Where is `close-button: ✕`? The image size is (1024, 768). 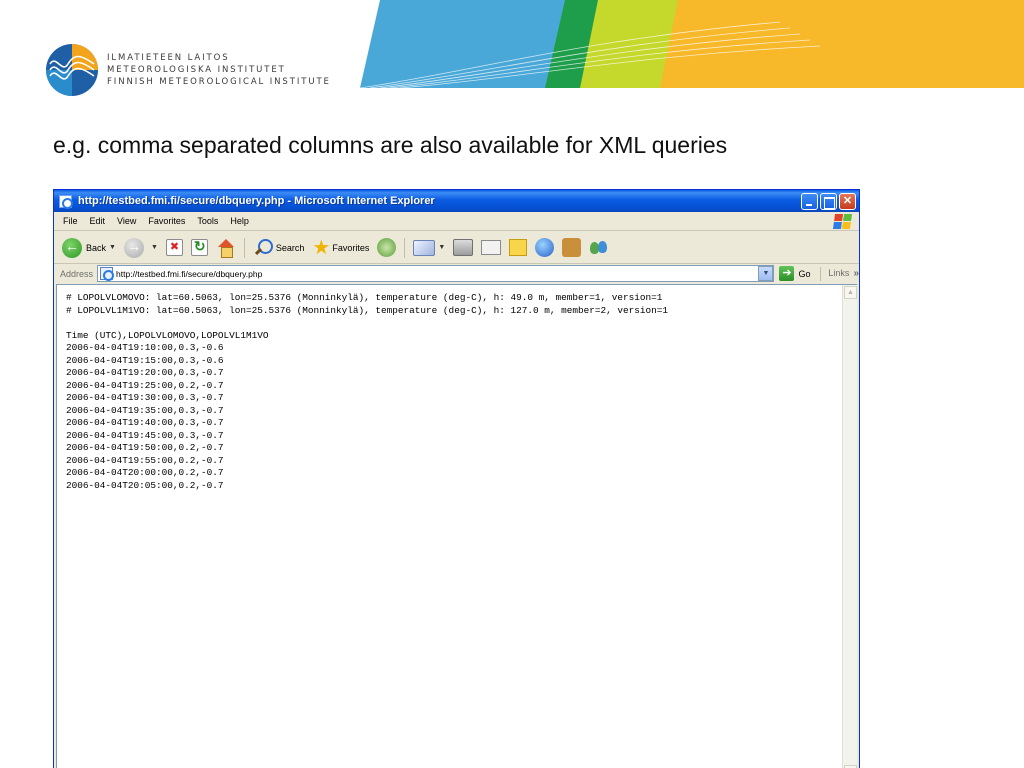
close-button: ✕ is located at coordinates (847, 201).